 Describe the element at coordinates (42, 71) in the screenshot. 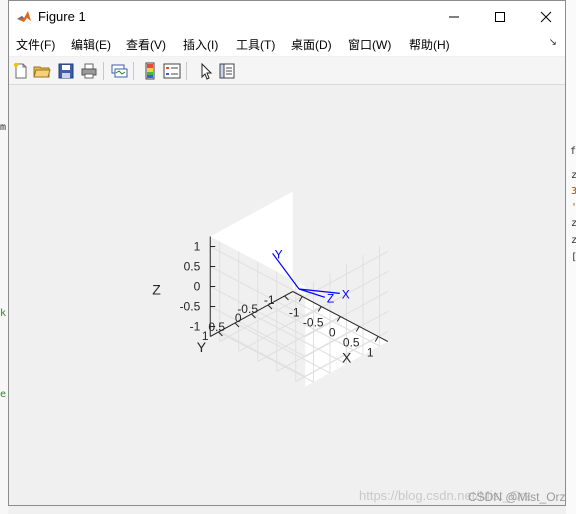

I see `open-file-icon` at that location.